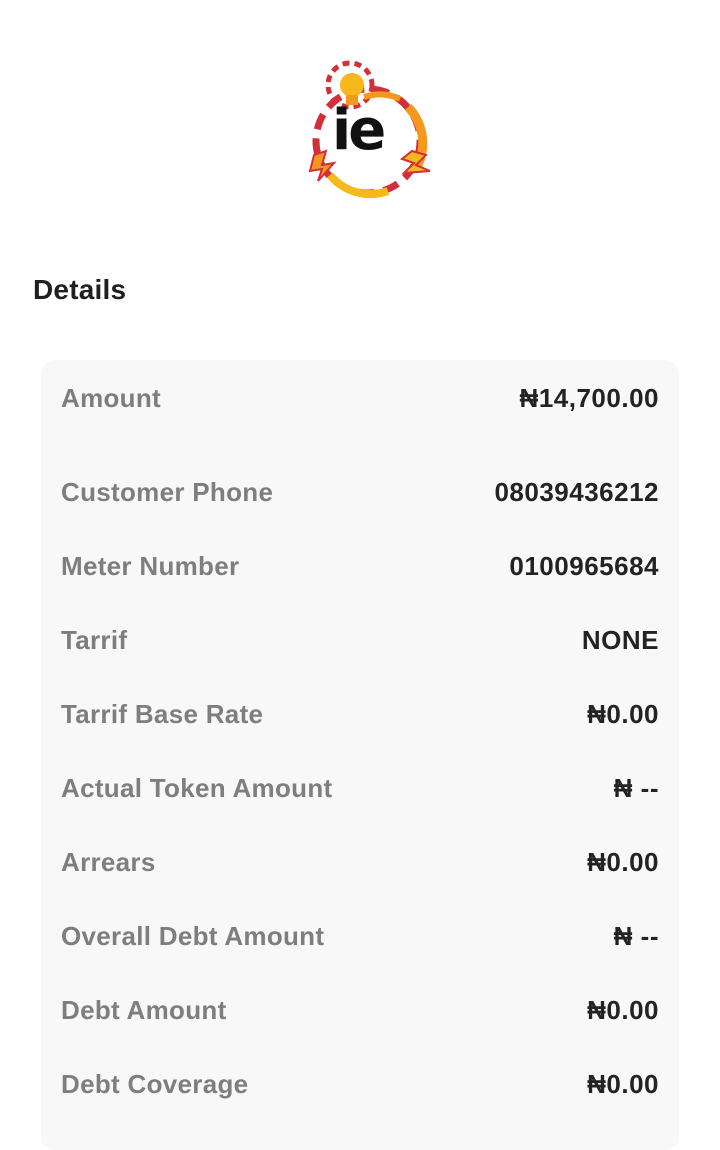  Describe the element at coordinates (620, 639) in the screenshot. I see `detail-value: NONE` at that location.